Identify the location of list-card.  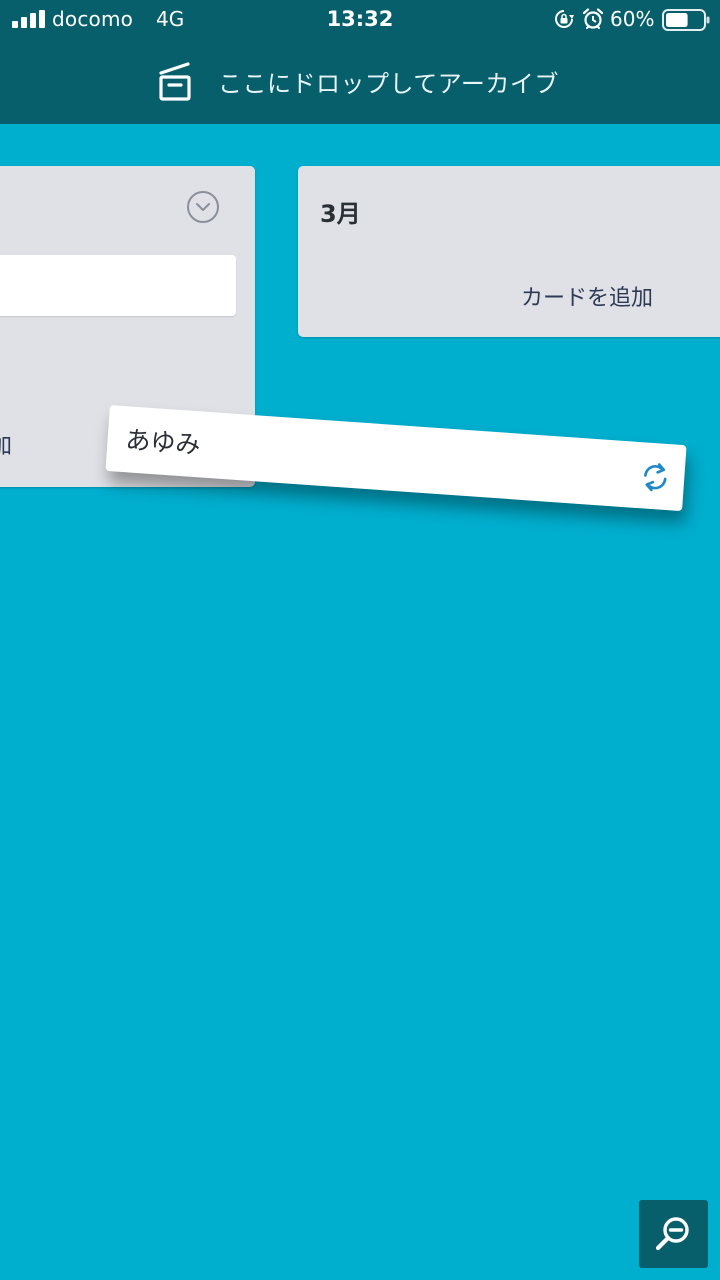
(118, 285).